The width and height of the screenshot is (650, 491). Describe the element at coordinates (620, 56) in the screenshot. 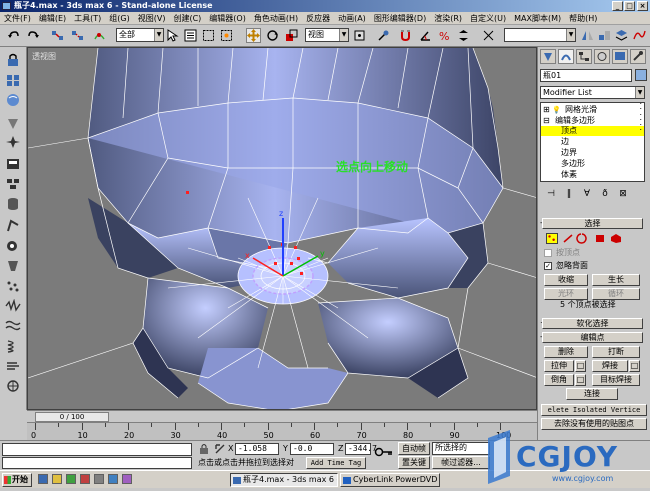

I see `display-tab-icon` at that location.